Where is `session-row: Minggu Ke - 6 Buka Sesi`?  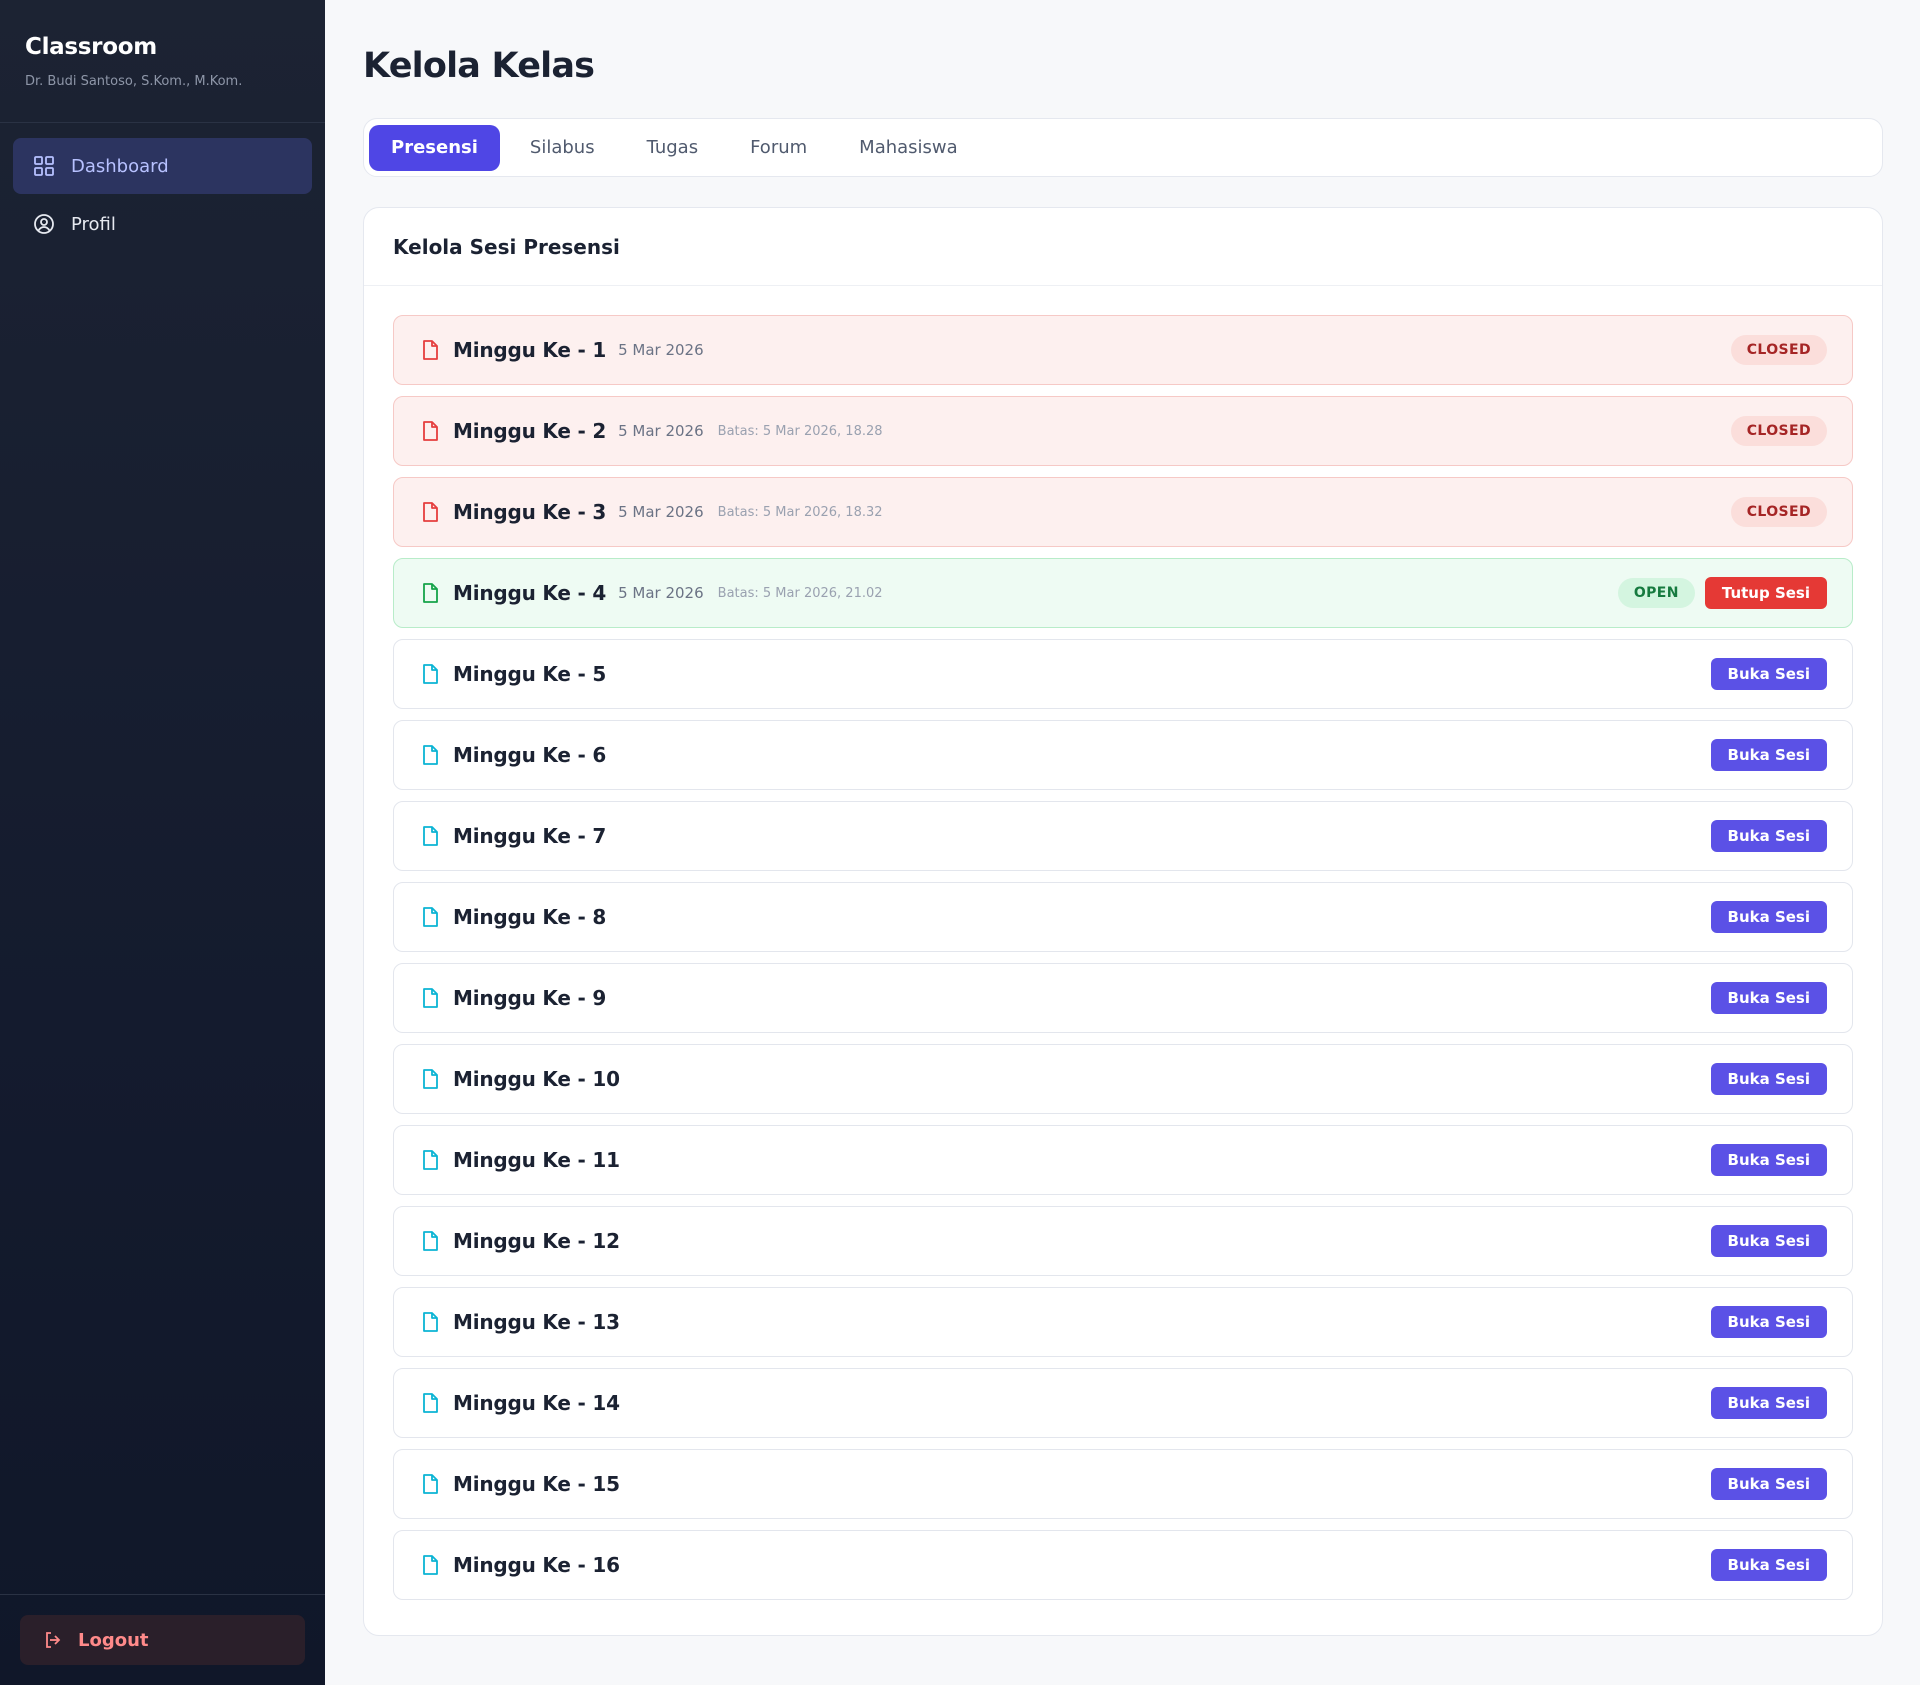
session-row: Minggu Ke - 6 Buka Sesi is located at coordinates (1123, 755).